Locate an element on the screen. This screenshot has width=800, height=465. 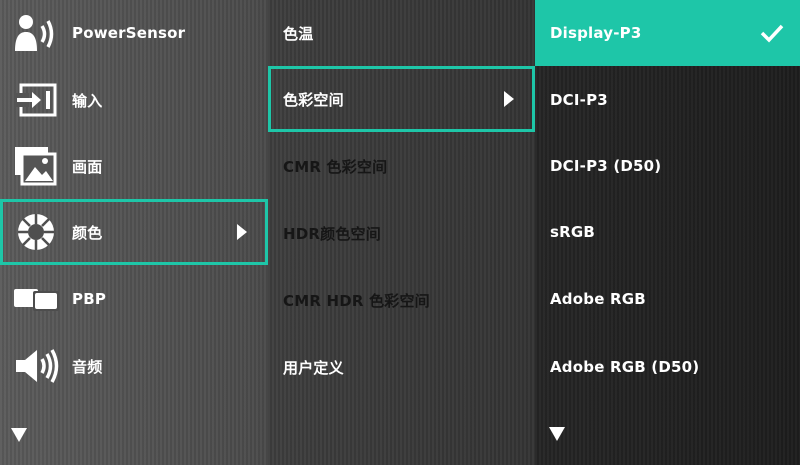
checkmark-icon is located at coordinates (772, 35).